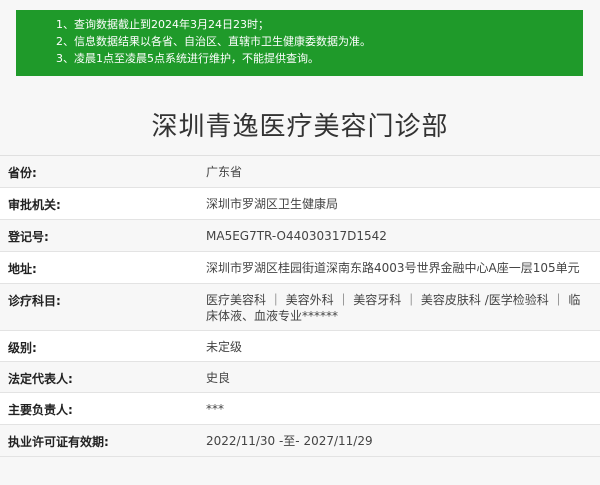 This screenshot has width=600, height=485. What do you see at coordinates (213, 41) in the screenshot?
I see `notice-line: 2、信息数据结果以各省、自治区、直辖市卫生健康委数据为准。` at bounding box center [213, 41].